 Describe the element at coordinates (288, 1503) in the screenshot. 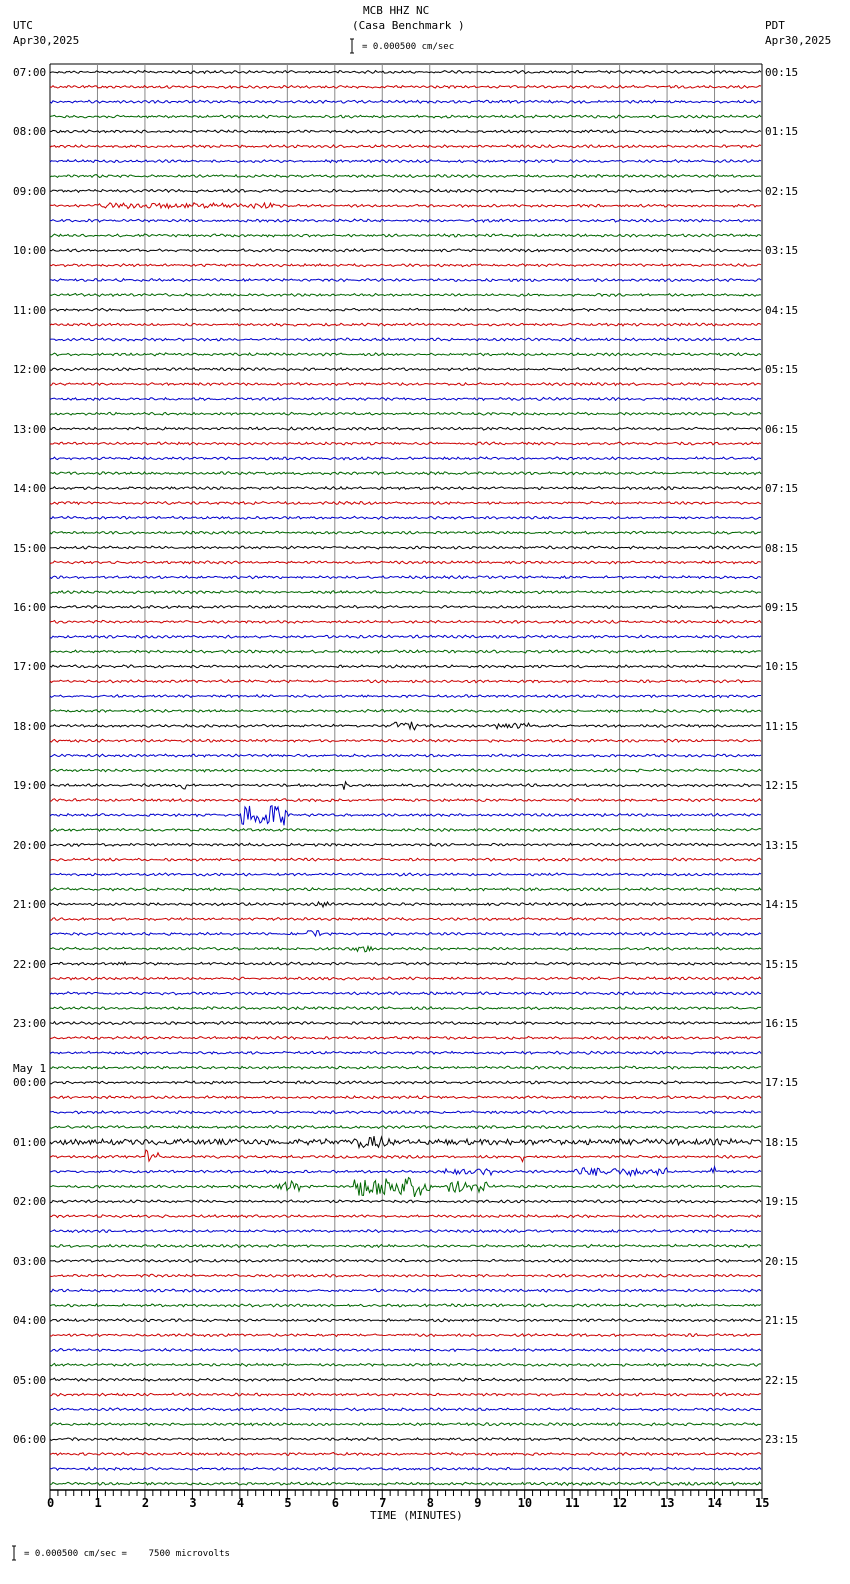

I see `x-tick-label: 5` at that location.